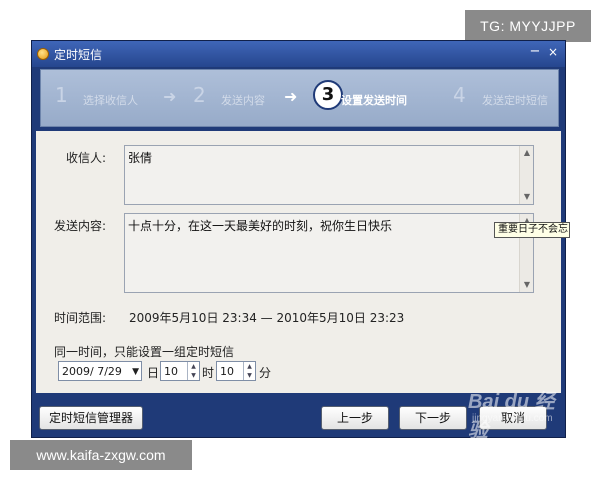 The width and height of the screenshot is (600, 480). What do you see at coordinates (374, 100) in the screenshot?
I see `step-3-label: 设置发送时间` at bounding box center [374, 100].